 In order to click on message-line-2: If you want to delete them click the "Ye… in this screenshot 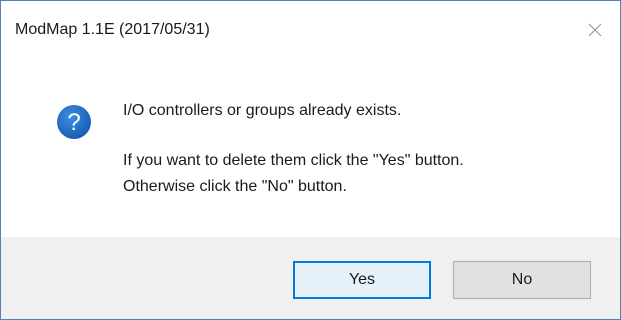, I will do `click(293, 160)`.